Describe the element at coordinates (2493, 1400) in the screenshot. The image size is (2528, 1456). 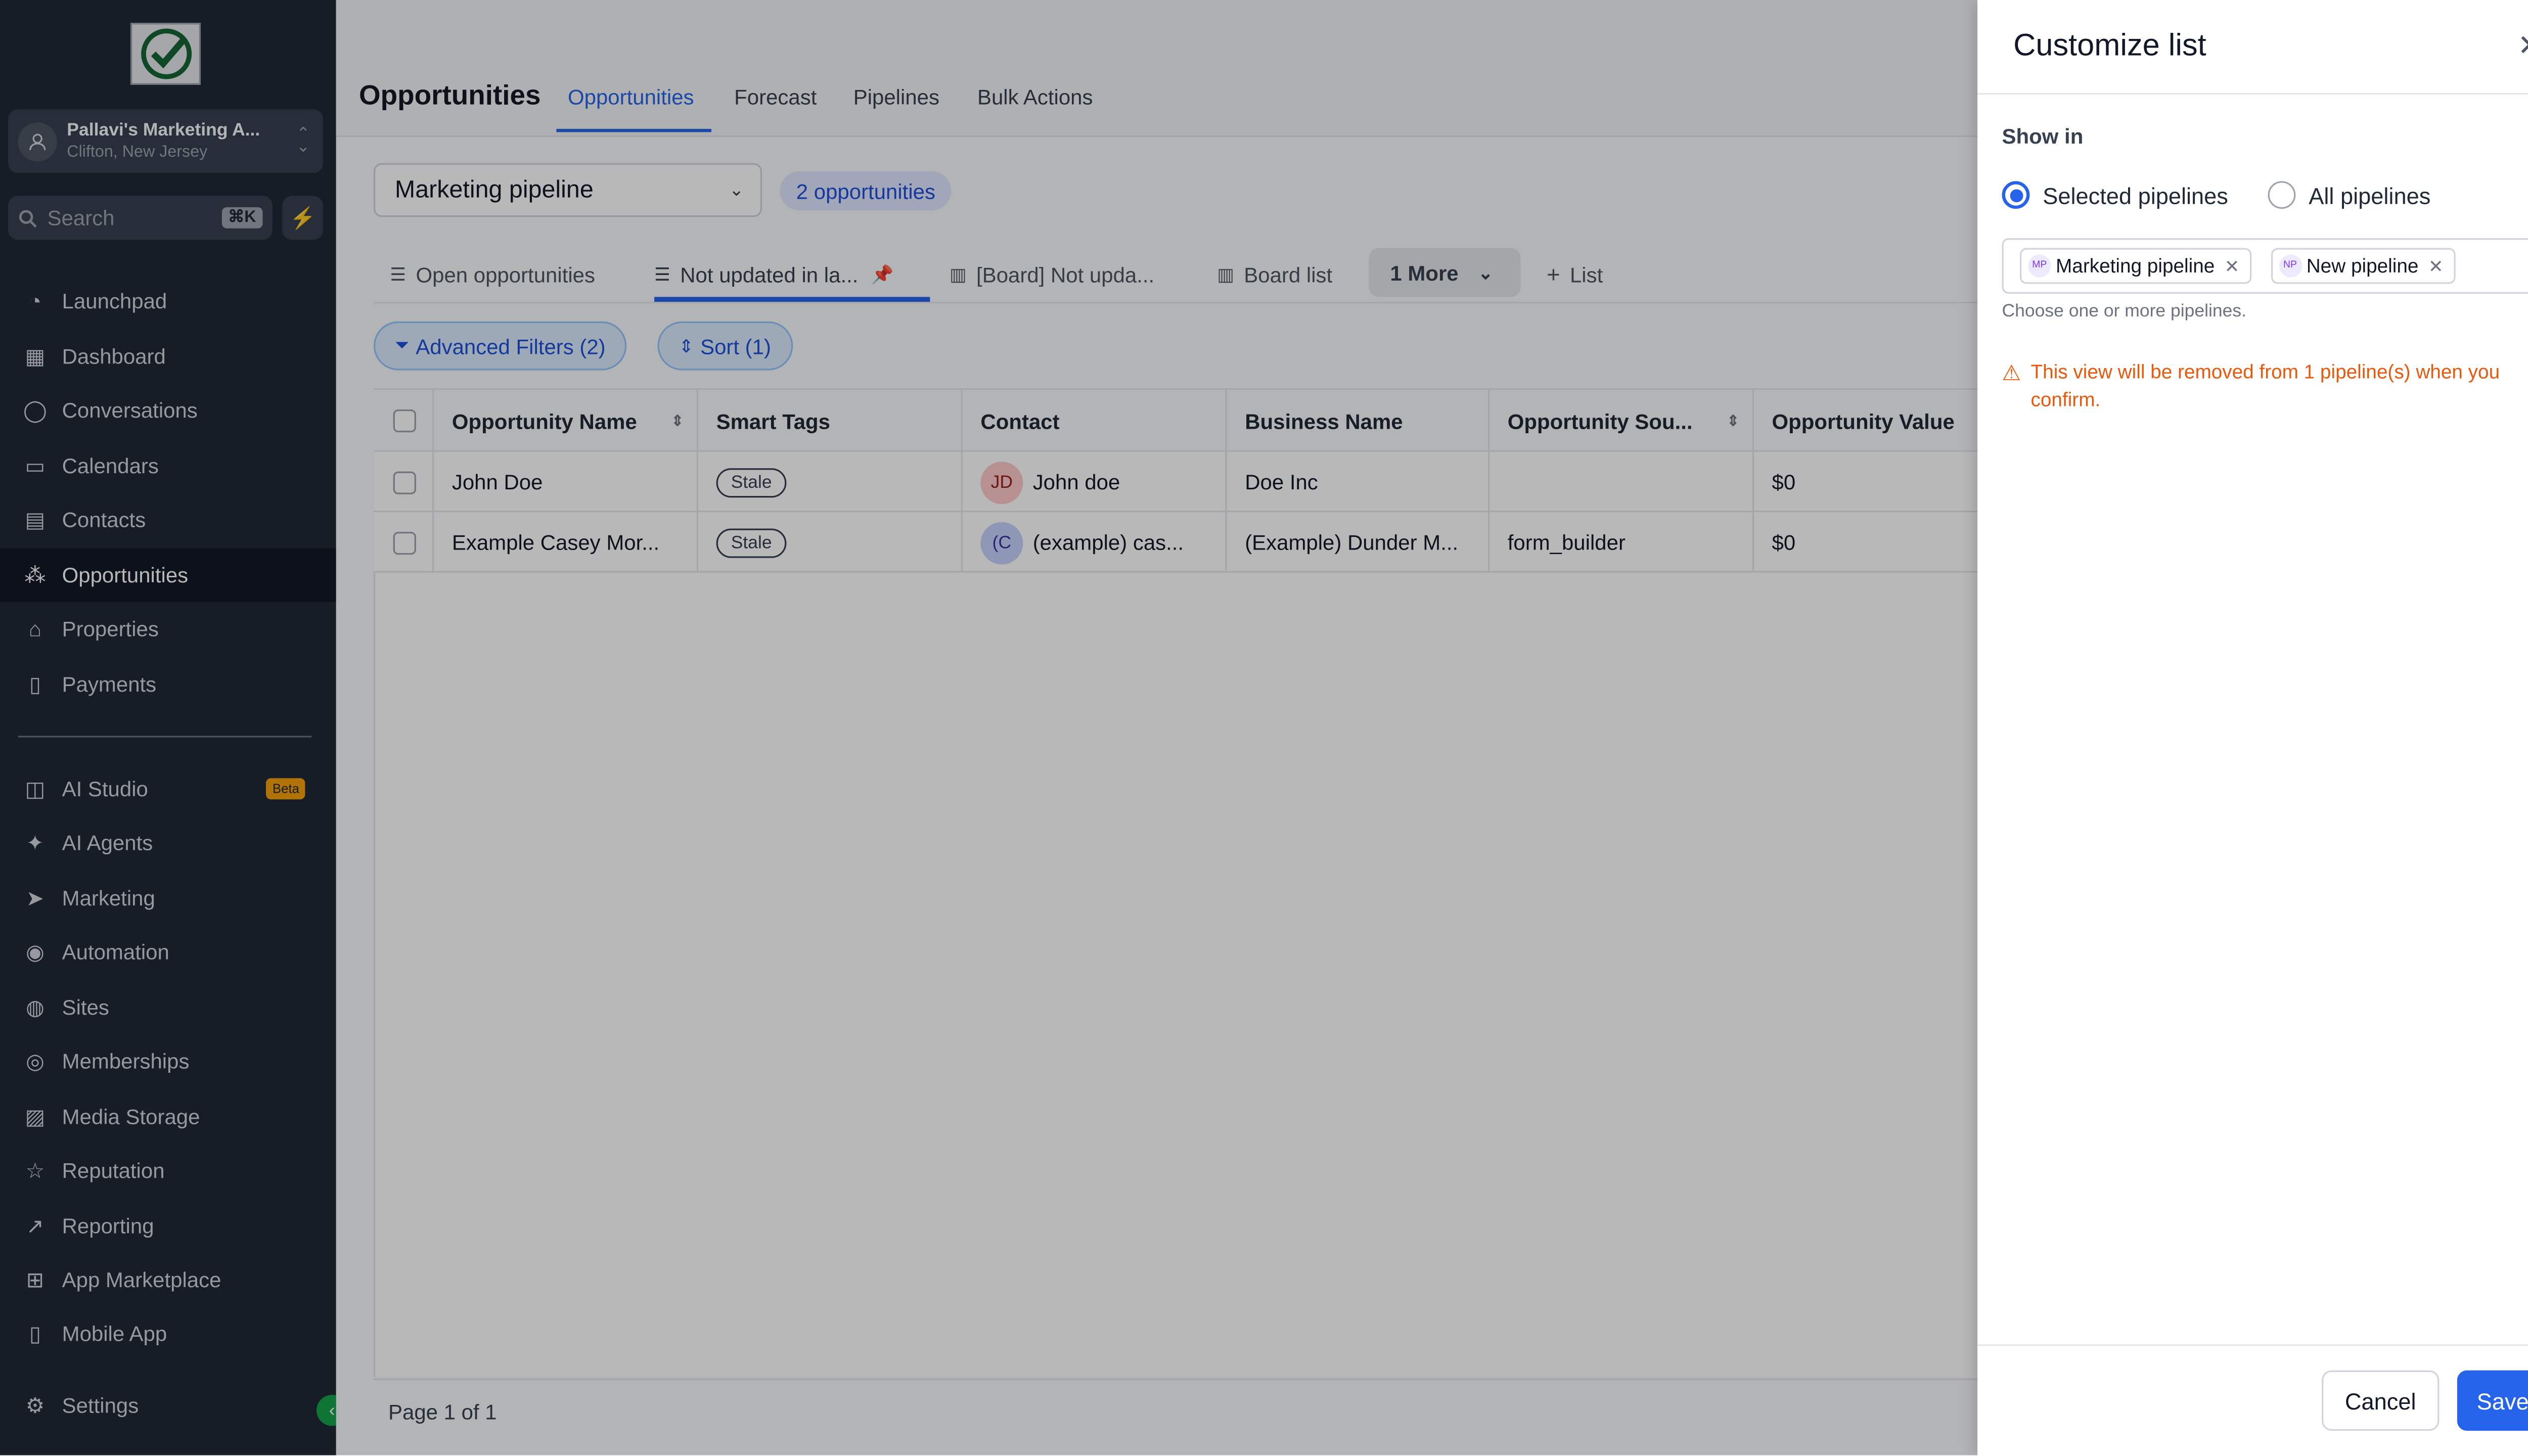
I see `save-button: Save` at that location.